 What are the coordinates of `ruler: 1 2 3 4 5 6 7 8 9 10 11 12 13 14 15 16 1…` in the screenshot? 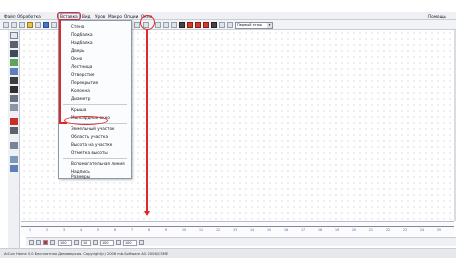 It's located at (237, 228).